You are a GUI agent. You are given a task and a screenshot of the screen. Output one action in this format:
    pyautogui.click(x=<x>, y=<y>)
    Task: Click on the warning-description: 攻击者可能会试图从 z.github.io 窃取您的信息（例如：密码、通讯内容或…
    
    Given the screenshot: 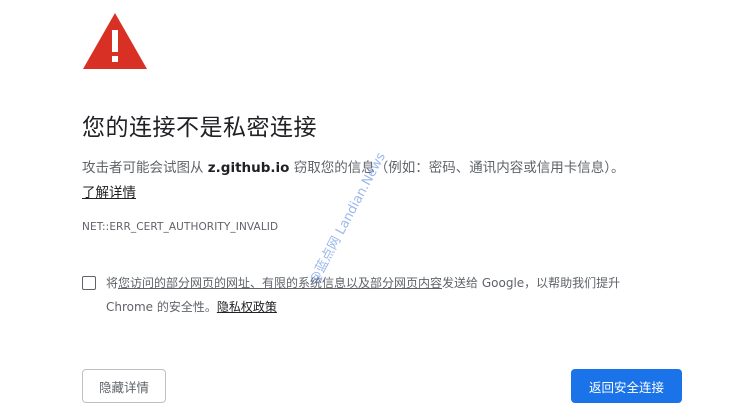 What is the action you would take?
    pyautogui.click(x=353, y=168)
    